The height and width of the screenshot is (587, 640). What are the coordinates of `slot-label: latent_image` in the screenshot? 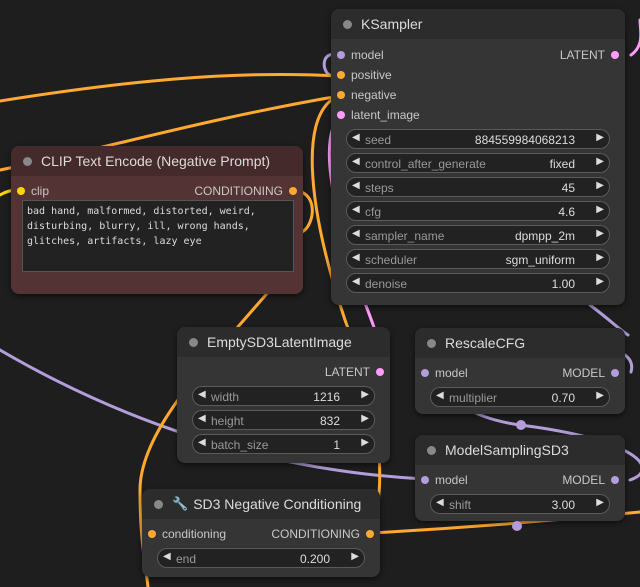 It's located at (385, 115).